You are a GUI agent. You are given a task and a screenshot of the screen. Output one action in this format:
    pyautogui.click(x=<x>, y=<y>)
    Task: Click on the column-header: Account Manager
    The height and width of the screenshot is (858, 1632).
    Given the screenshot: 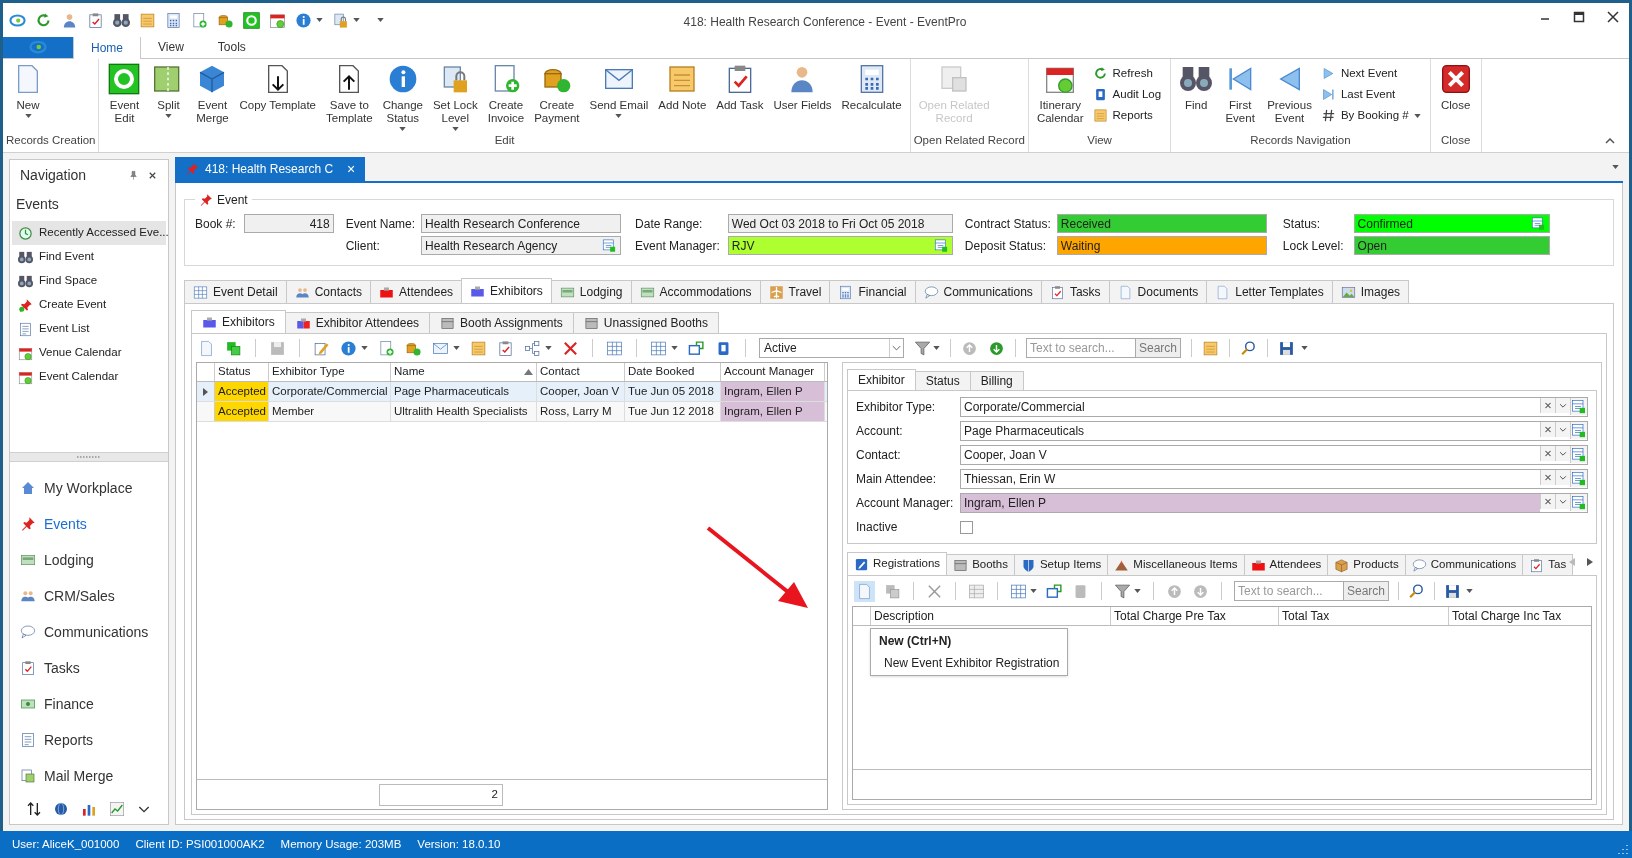 What is the action you would take?
    pyautogui.click(x=773, y=372)
    